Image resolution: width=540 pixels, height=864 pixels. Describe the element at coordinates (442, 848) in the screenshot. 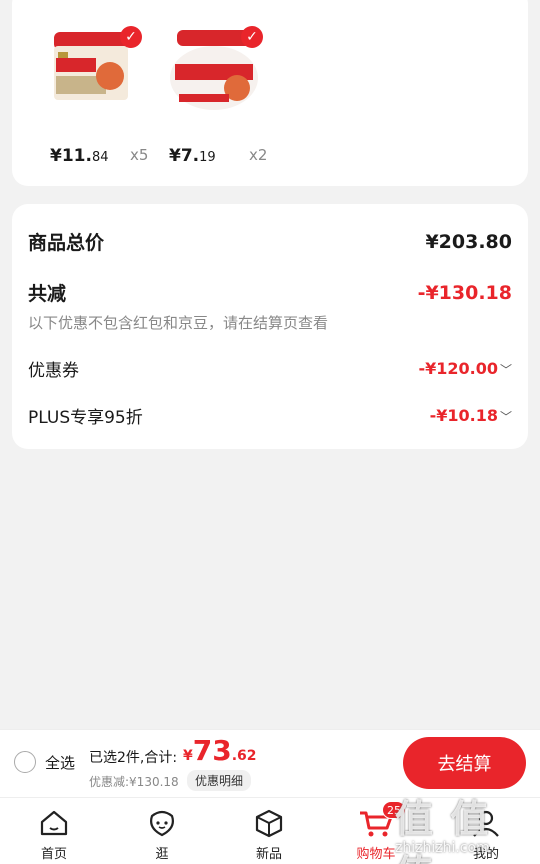

I see `watermark-url: zhizhizhi.com` at that location.